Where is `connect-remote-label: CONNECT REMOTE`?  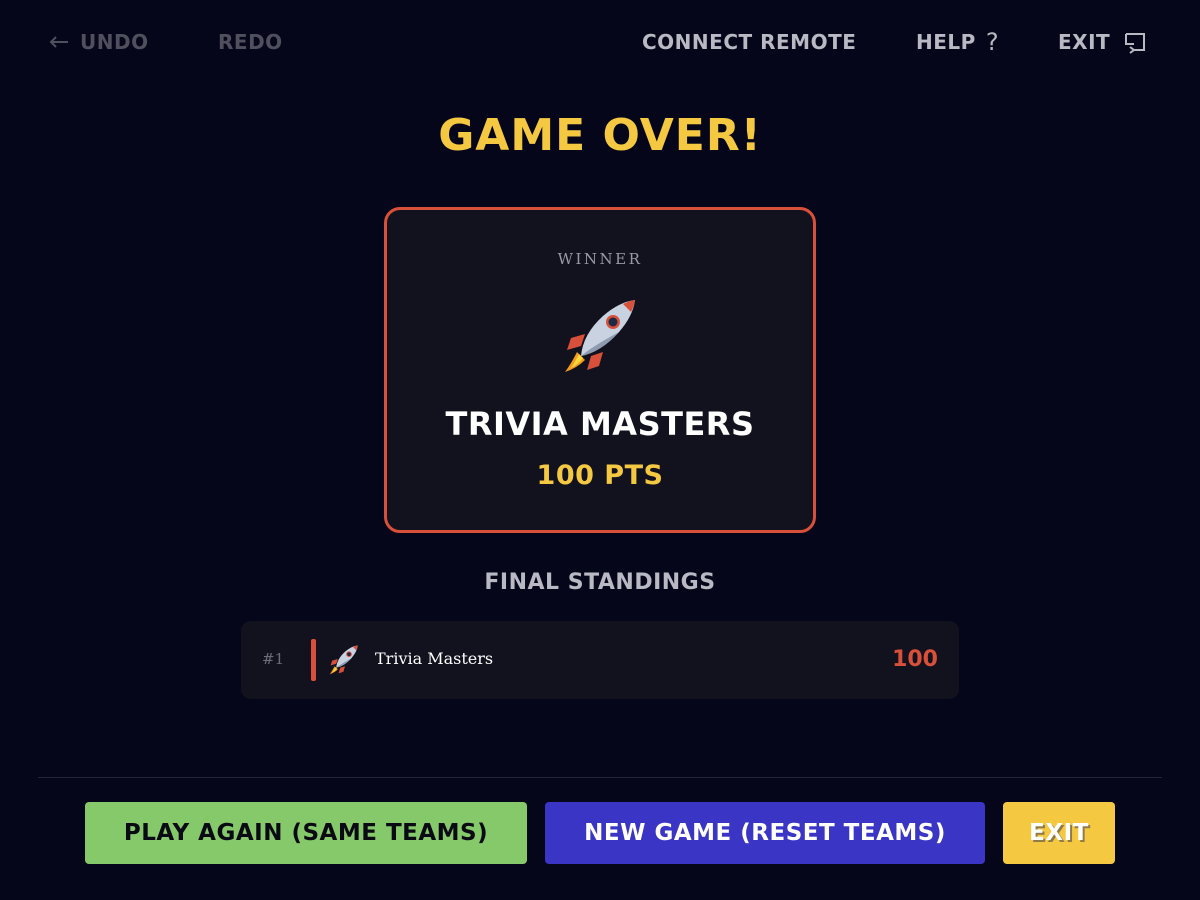 connect-remote-label: CONNECT REMOTE is located at coordinates (749, 42).